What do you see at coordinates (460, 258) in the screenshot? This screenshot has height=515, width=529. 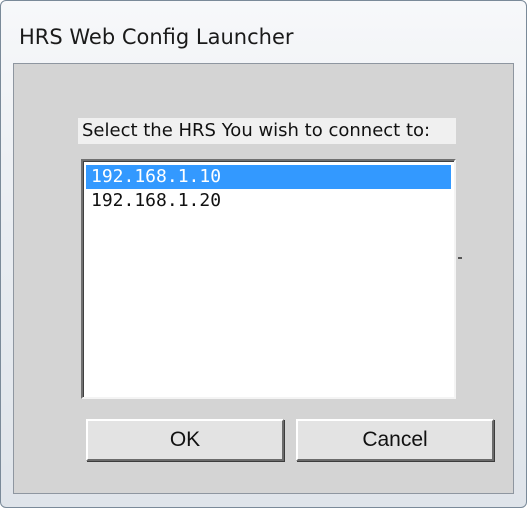 I see `stray-pixel` at bounding box center [460, 258].